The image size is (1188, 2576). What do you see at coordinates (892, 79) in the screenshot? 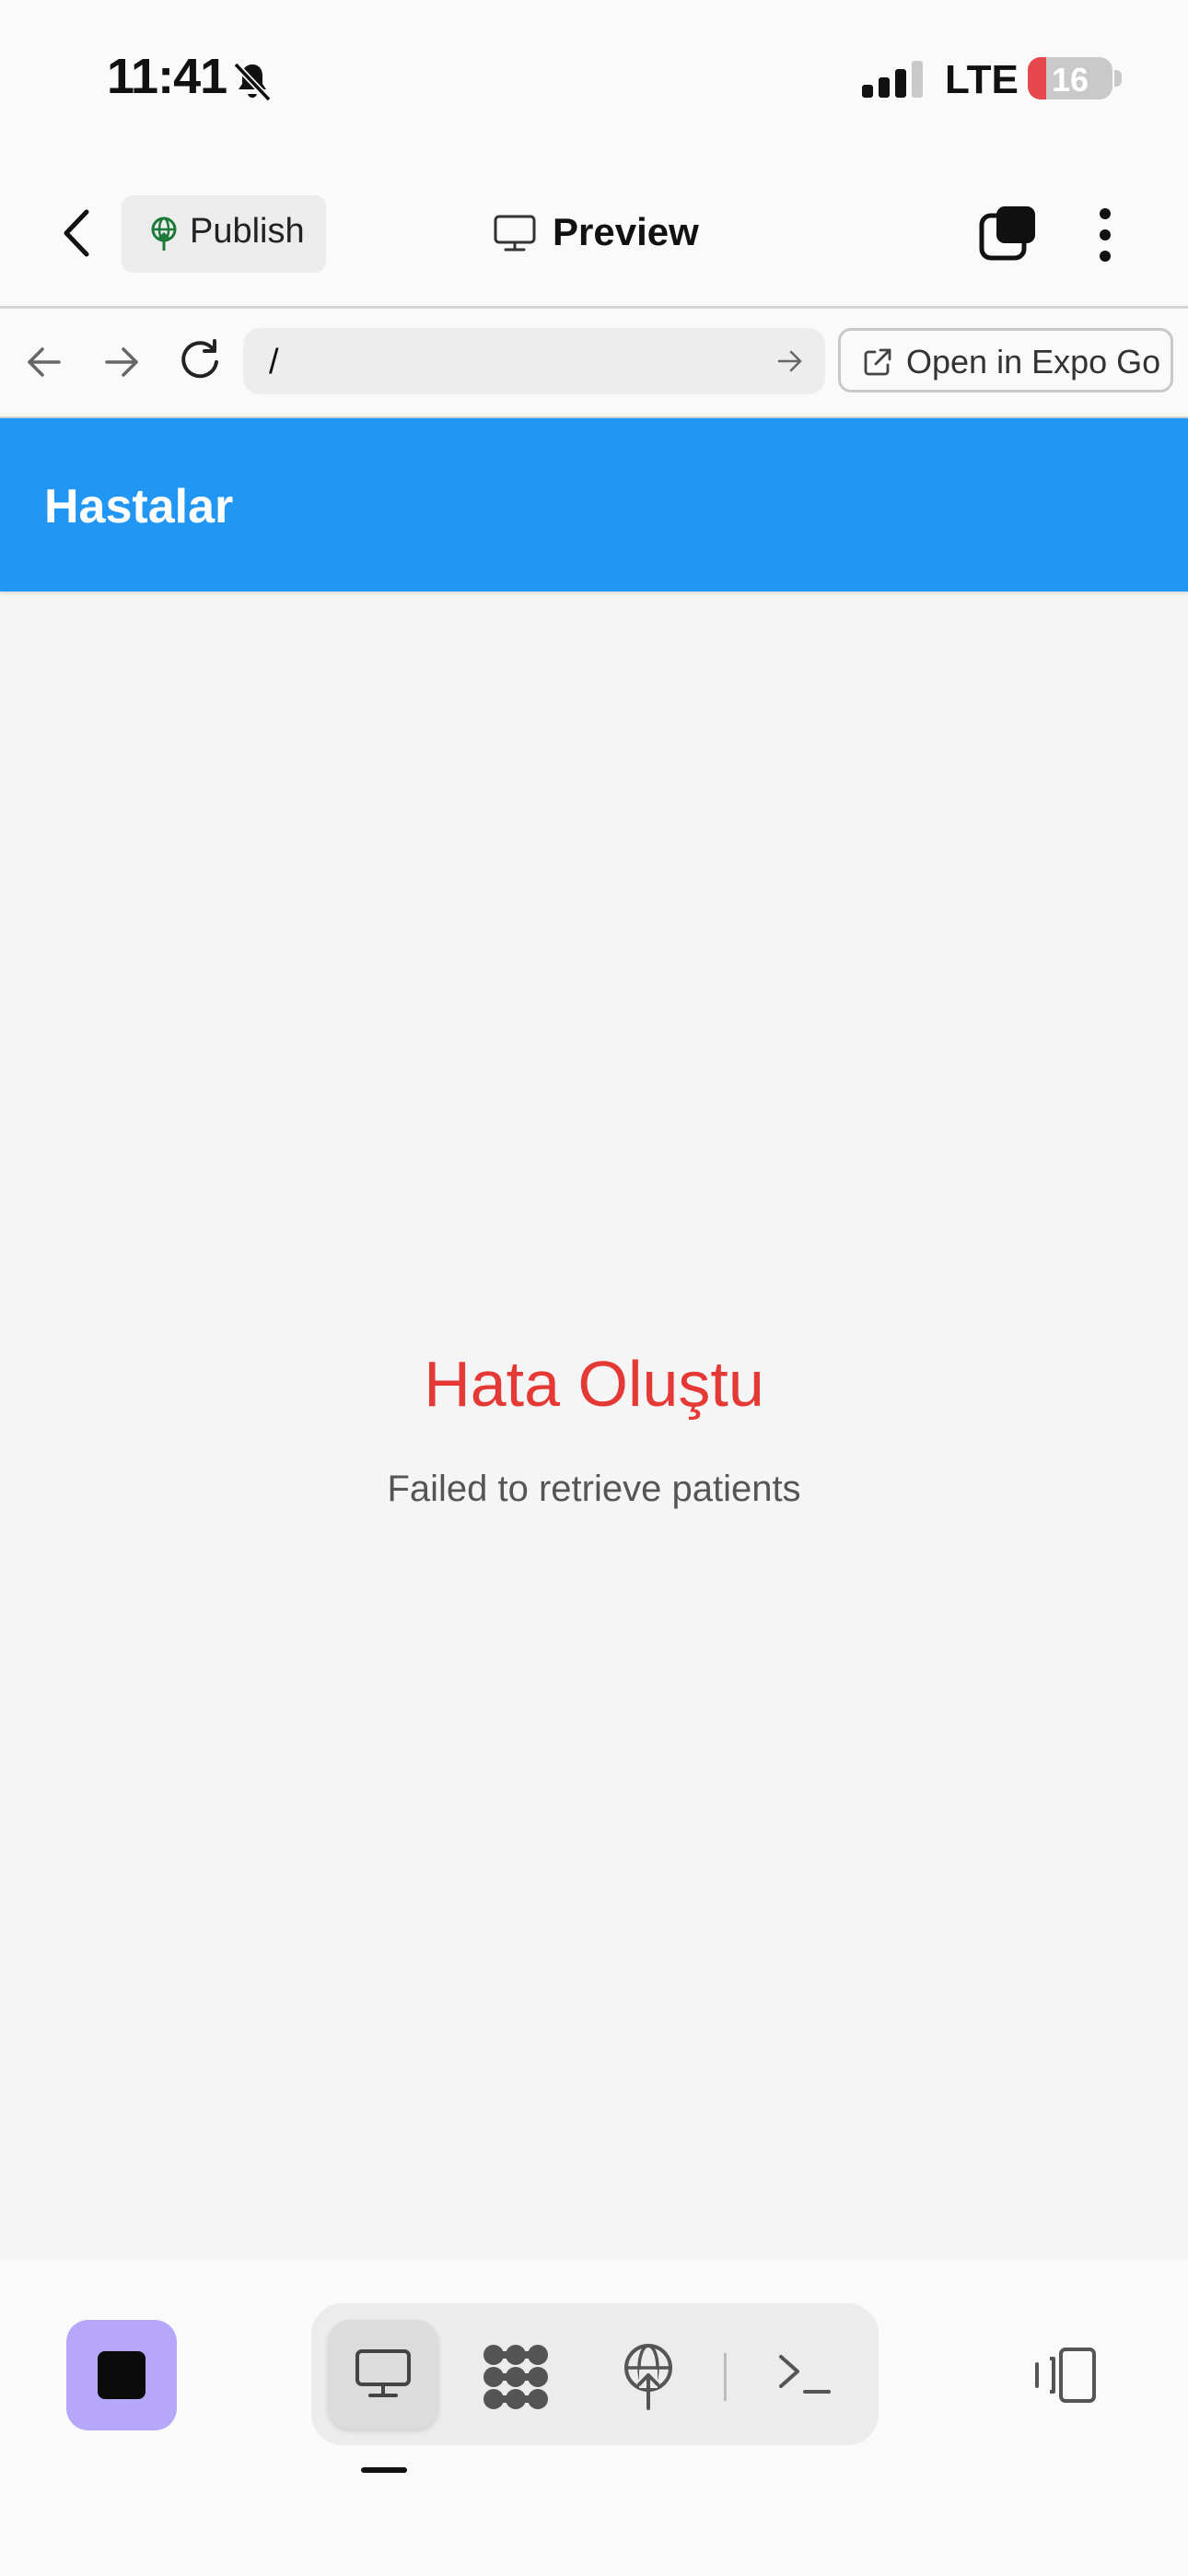
I see `signal-icon` at bounding box center [892, 79].